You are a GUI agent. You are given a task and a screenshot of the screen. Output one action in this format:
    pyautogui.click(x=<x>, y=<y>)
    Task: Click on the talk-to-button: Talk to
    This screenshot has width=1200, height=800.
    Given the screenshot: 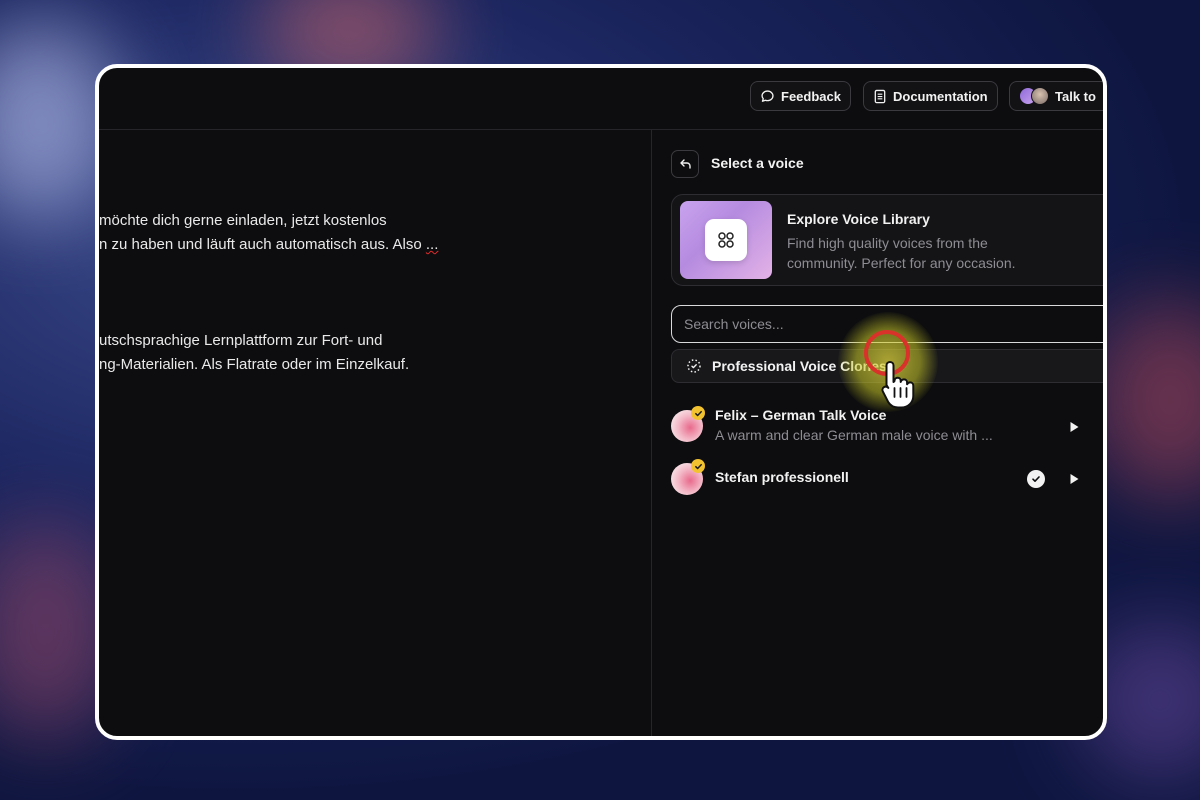 What is the action you would take?
    pyautogui.click(x=1056, y=96)
    